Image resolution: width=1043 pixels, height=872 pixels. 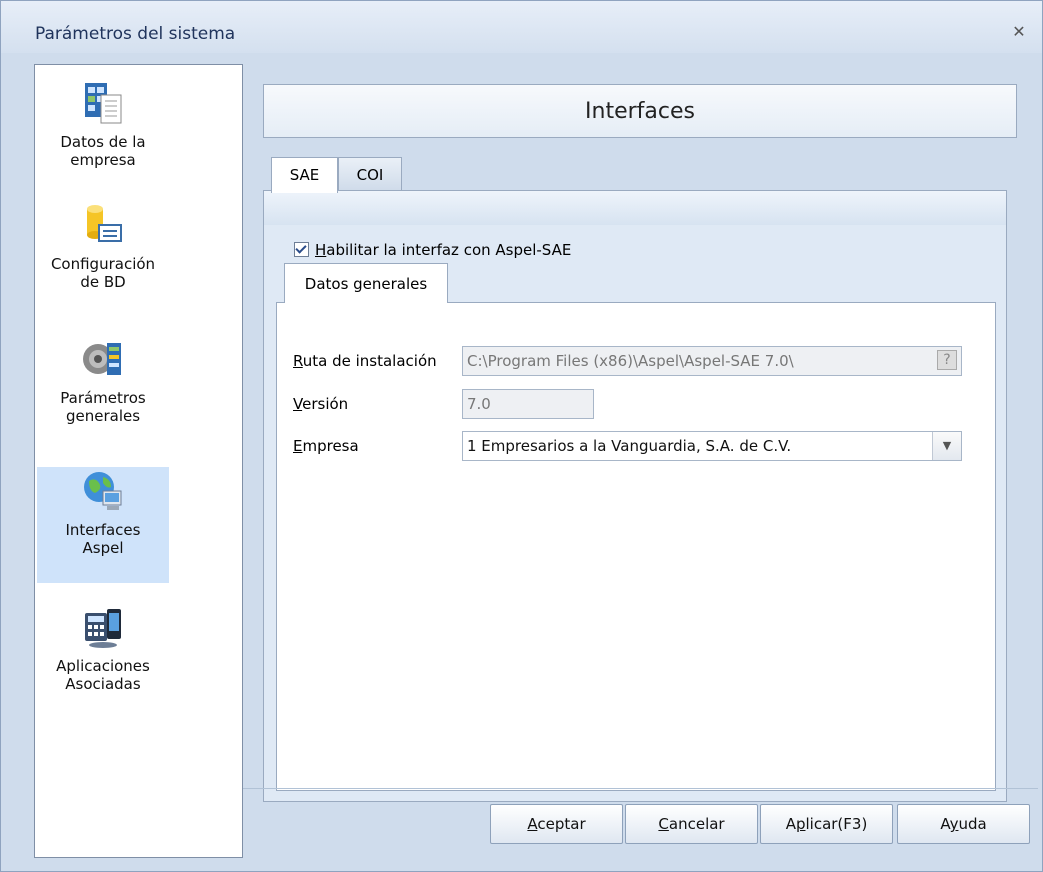 I want to click on close-icon: ✕, so click(x=1019, y=32).